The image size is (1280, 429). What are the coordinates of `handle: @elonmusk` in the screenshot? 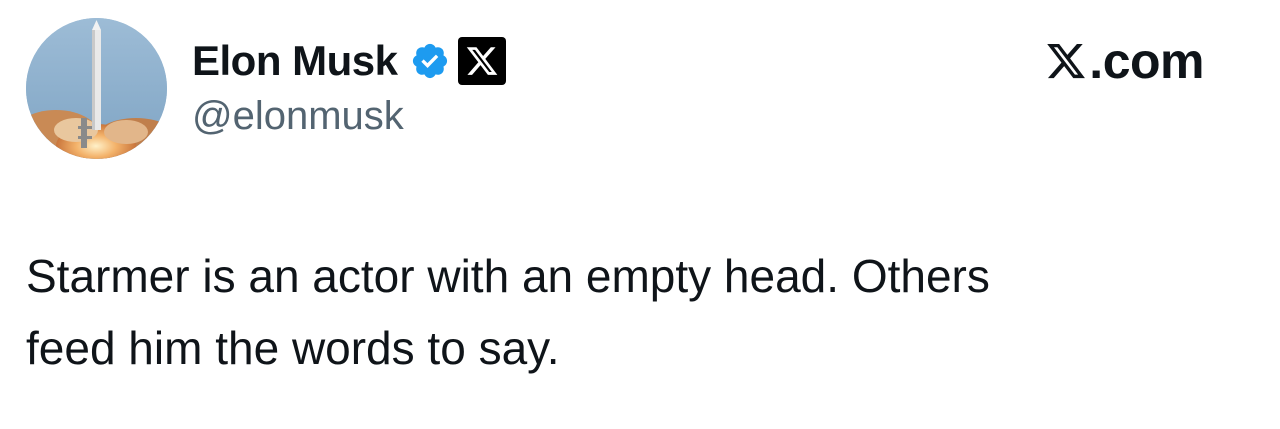 It's located at (298, 116).